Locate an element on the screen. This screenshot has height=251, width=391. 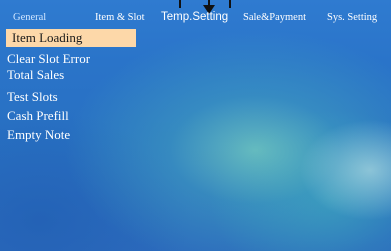
tab-item-slot: Item & Slot is located at coordinates (120, 17).